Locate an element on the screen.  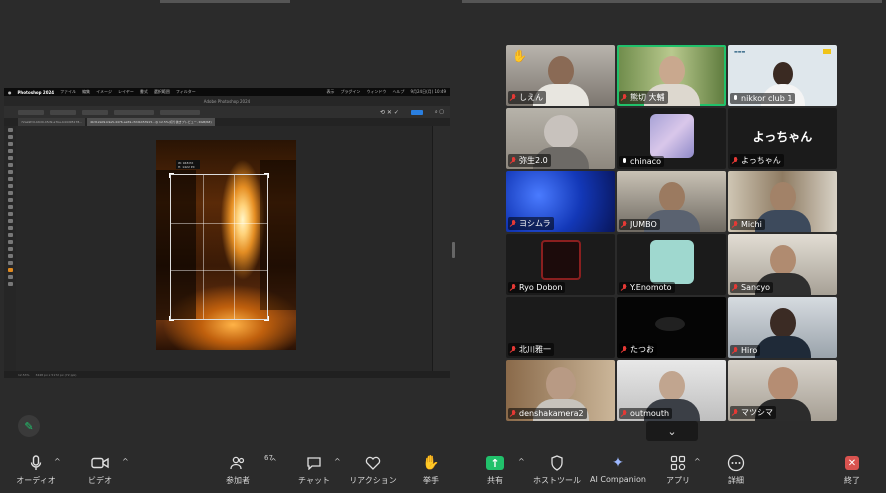
chat-label: チャット is located at coordinates (314, 480).